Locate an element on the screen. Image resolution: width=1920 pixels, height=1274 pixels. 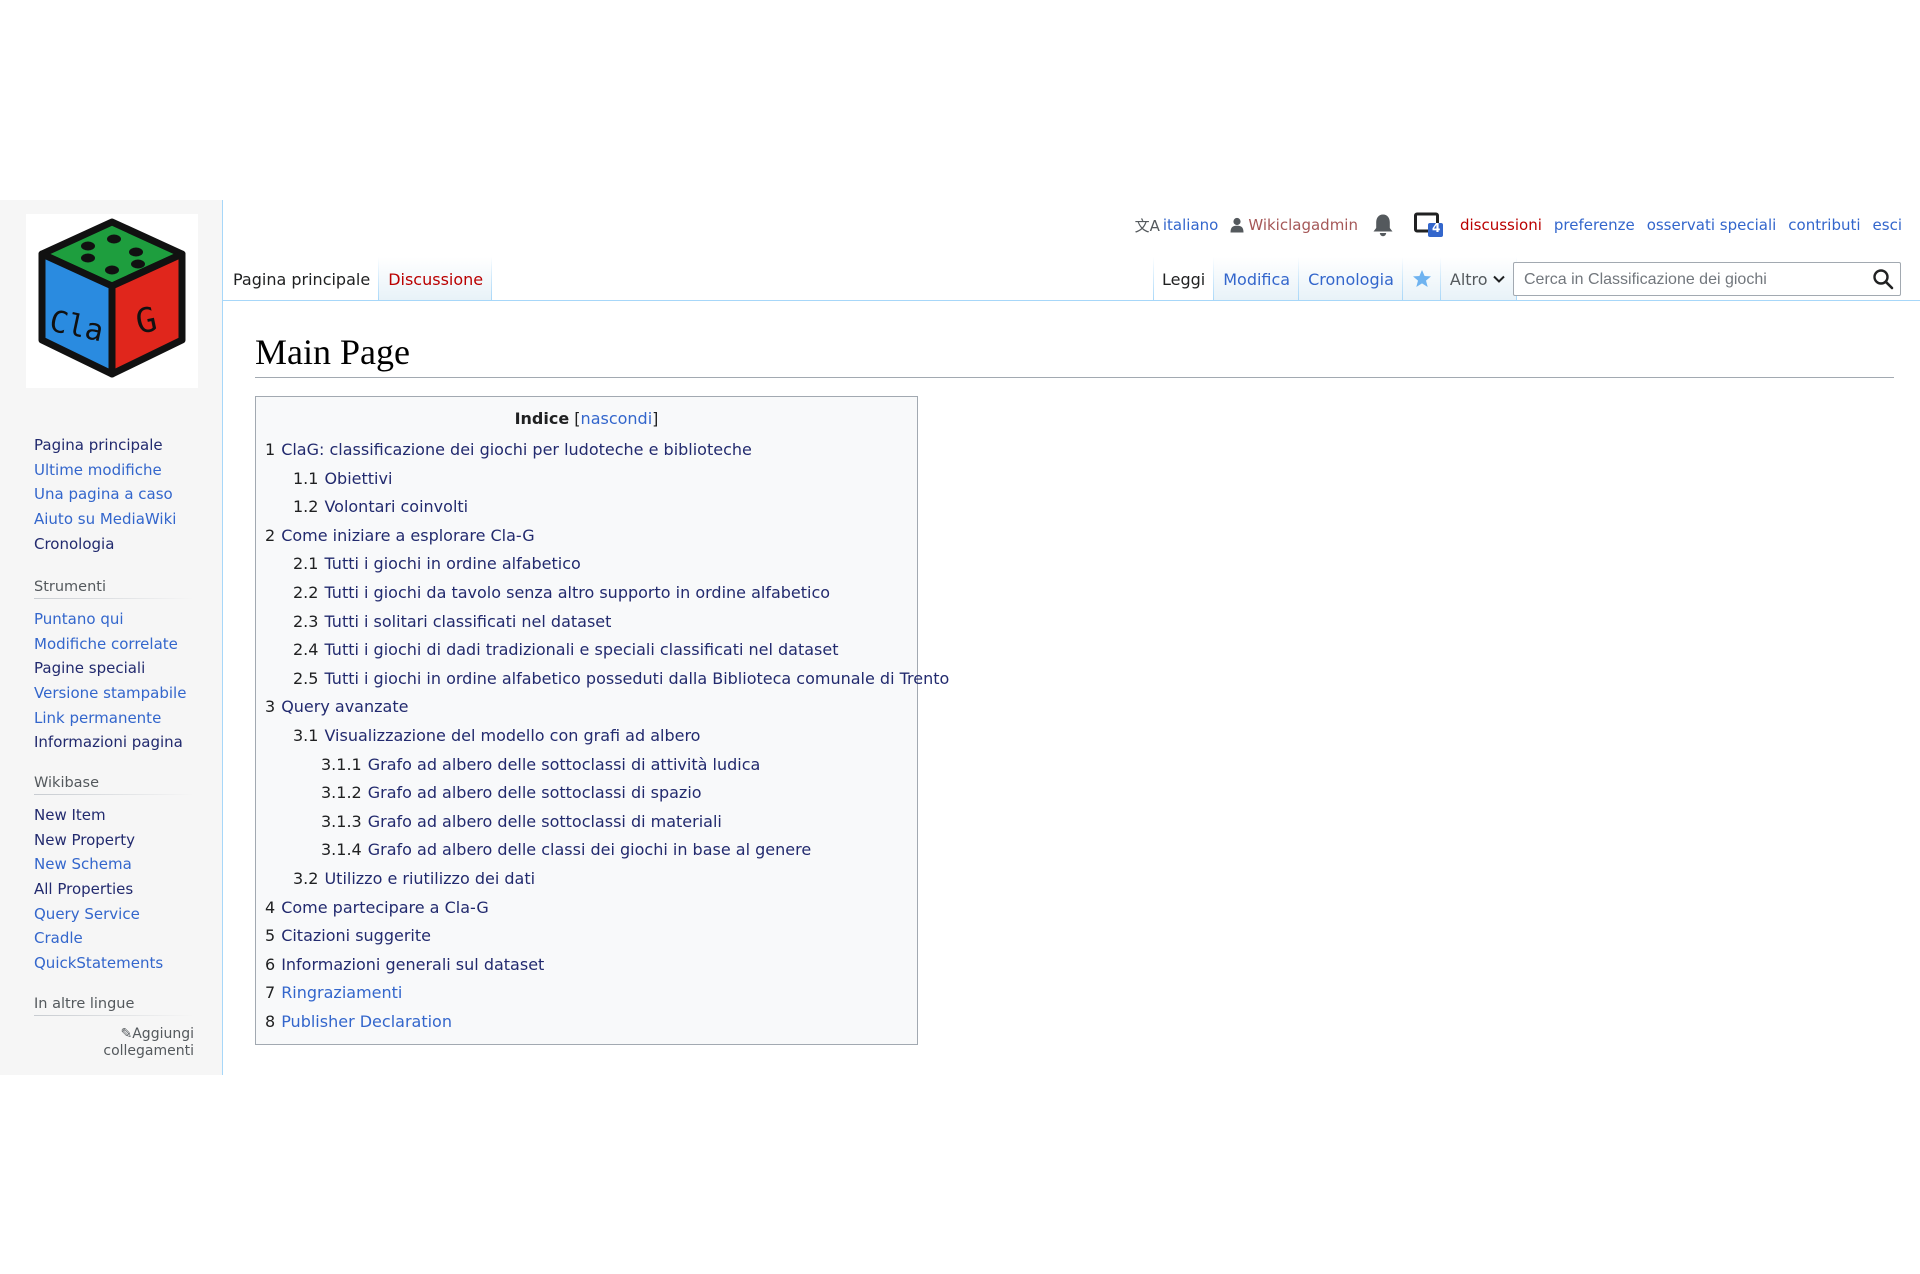
toc-link: Utilizzo e riutilizzo dei dati is located at coordinates (429, 878).